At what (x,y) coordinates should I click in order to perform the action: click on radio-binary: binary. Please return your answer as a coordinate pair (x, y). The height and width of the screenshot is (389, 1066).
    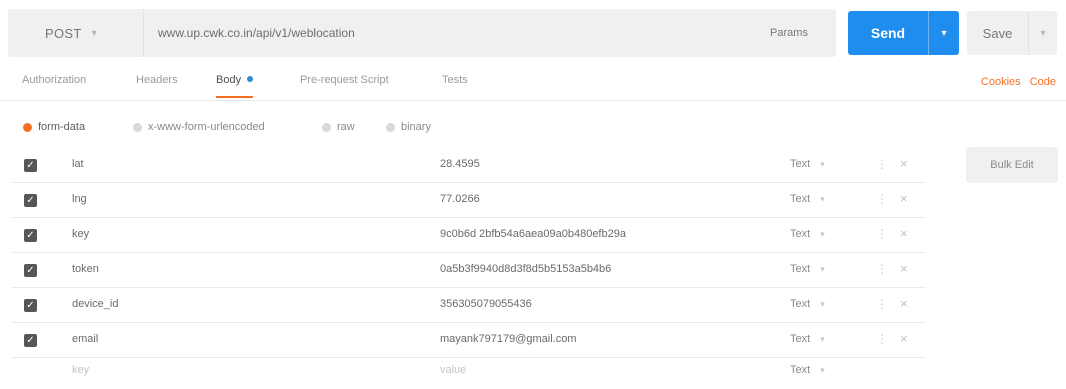
    Looking at the image, I should click on (408, 127).